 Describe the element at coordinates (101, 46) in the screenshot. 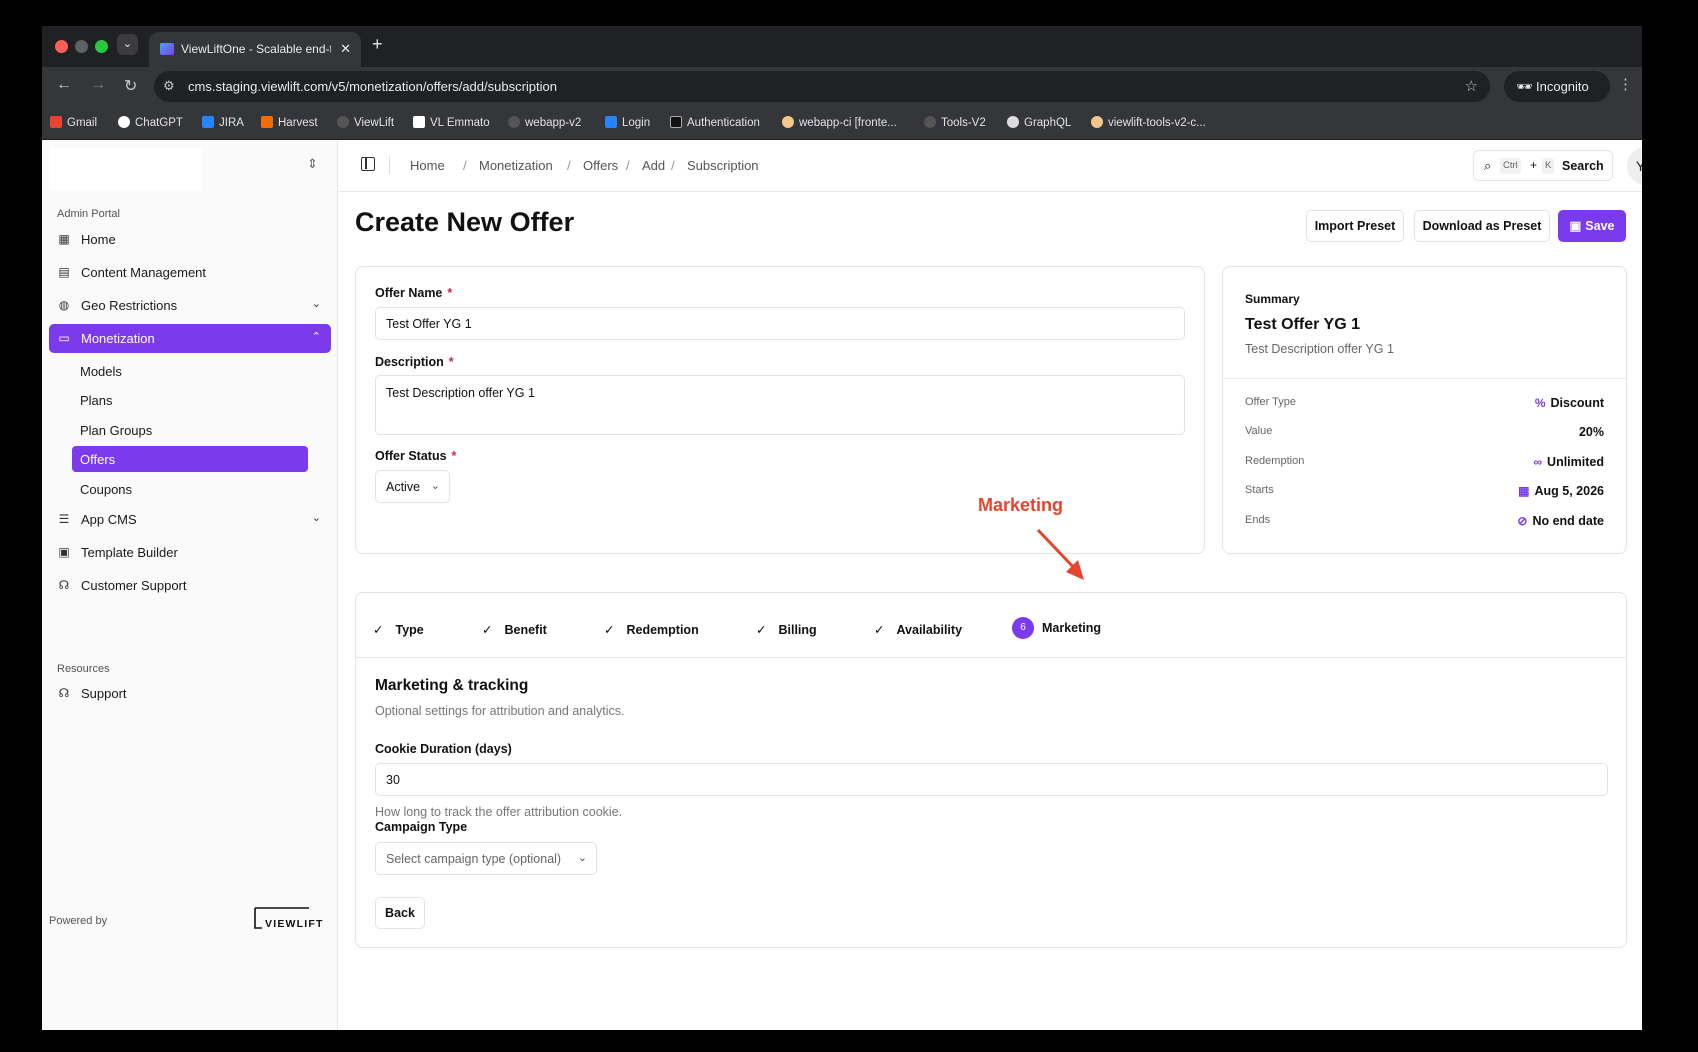

I see `maximize-window-button` at that location.